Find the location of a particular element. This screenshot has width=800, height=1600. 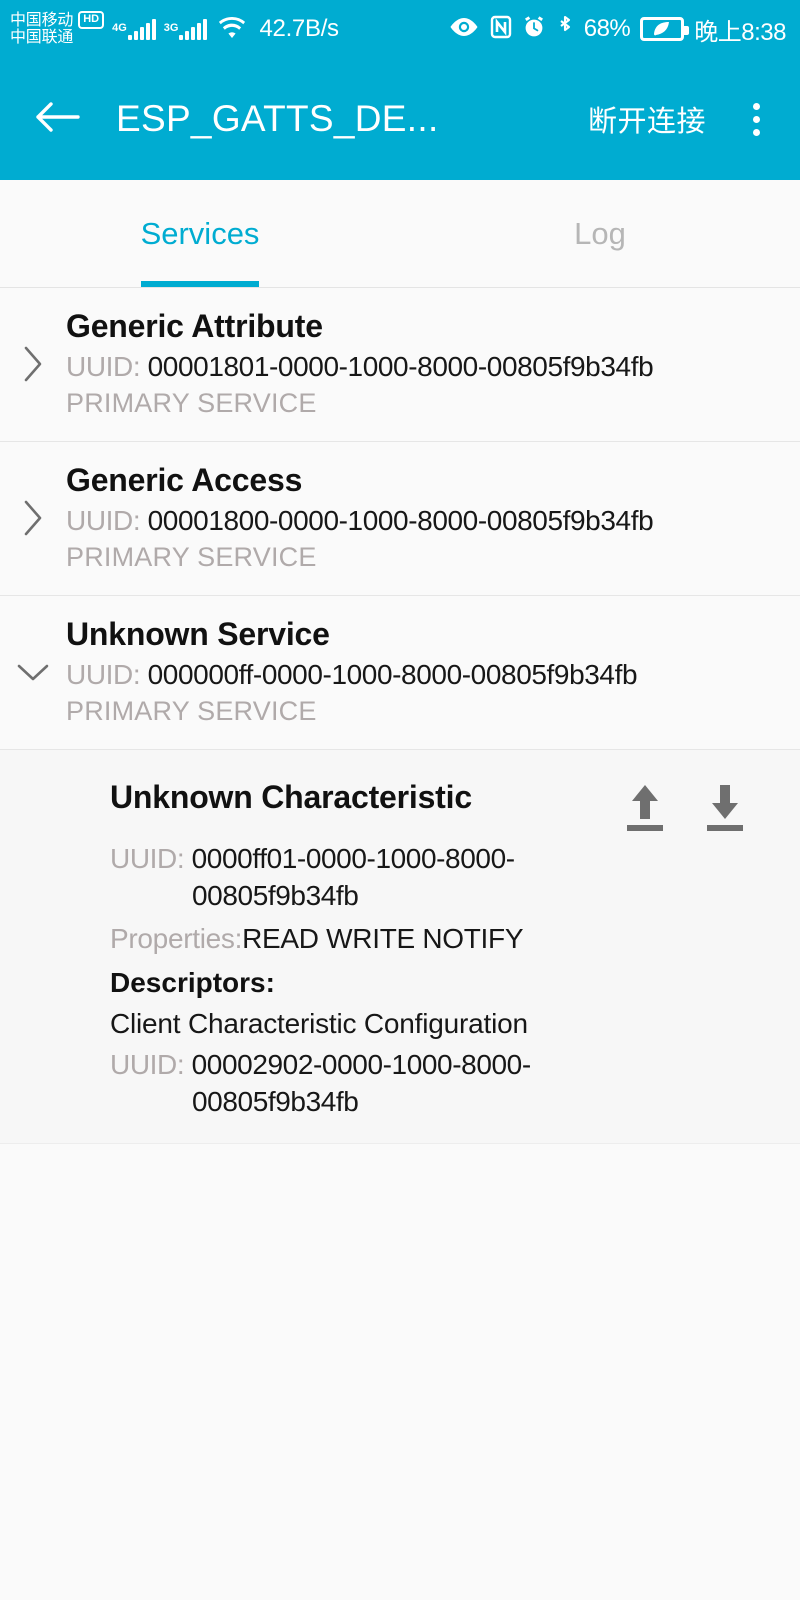

chevron-down-icon is located at coordinates (33, 672).